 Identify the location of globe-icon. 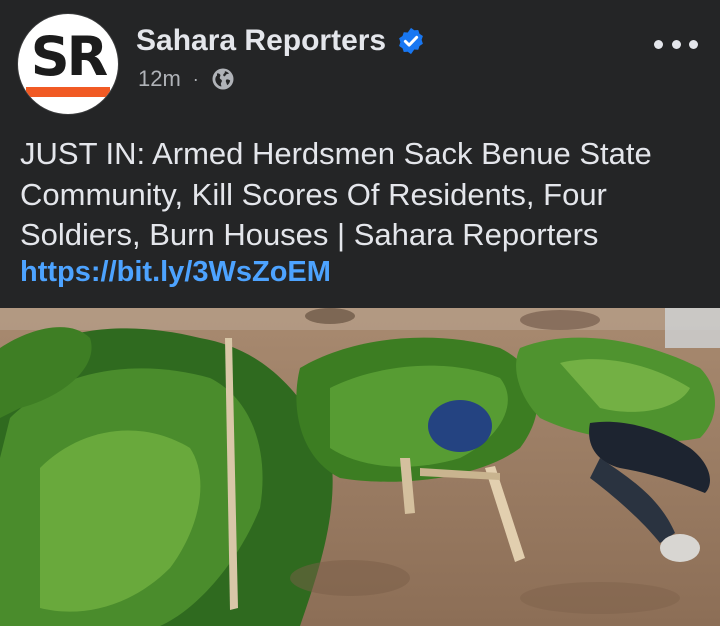
(223, 79).